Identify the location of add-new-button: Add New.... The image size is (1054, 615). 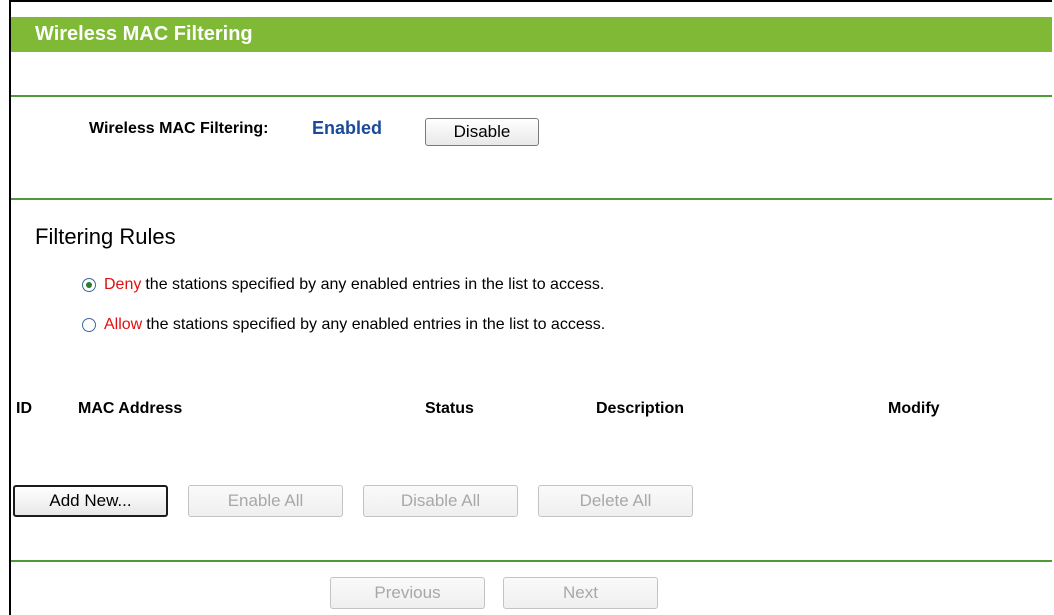
(90, 501).